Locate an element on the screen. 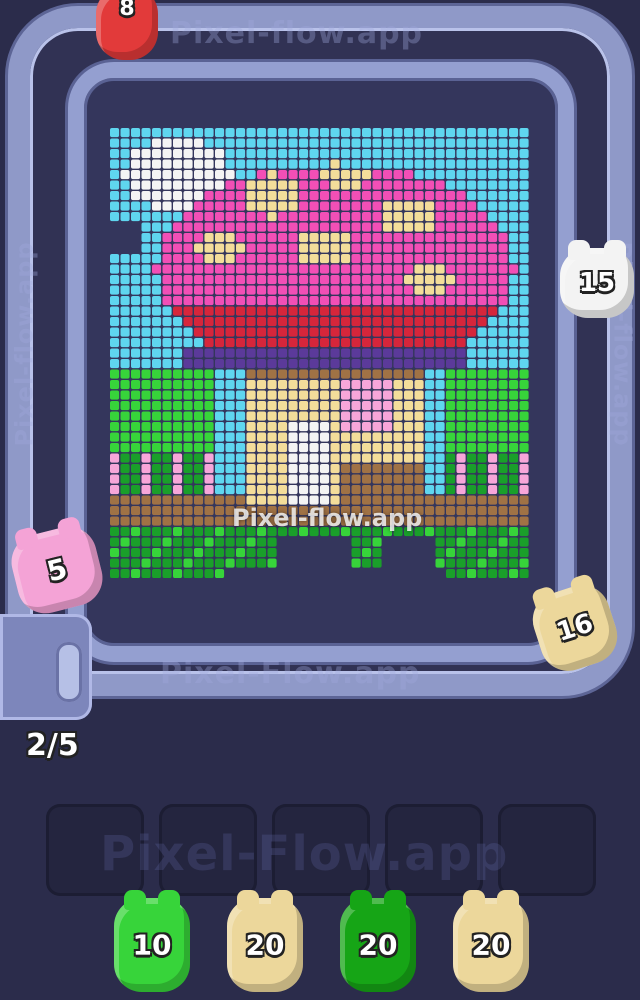  conveyor-pig-white: 15 is located at coordinates (597, 279).